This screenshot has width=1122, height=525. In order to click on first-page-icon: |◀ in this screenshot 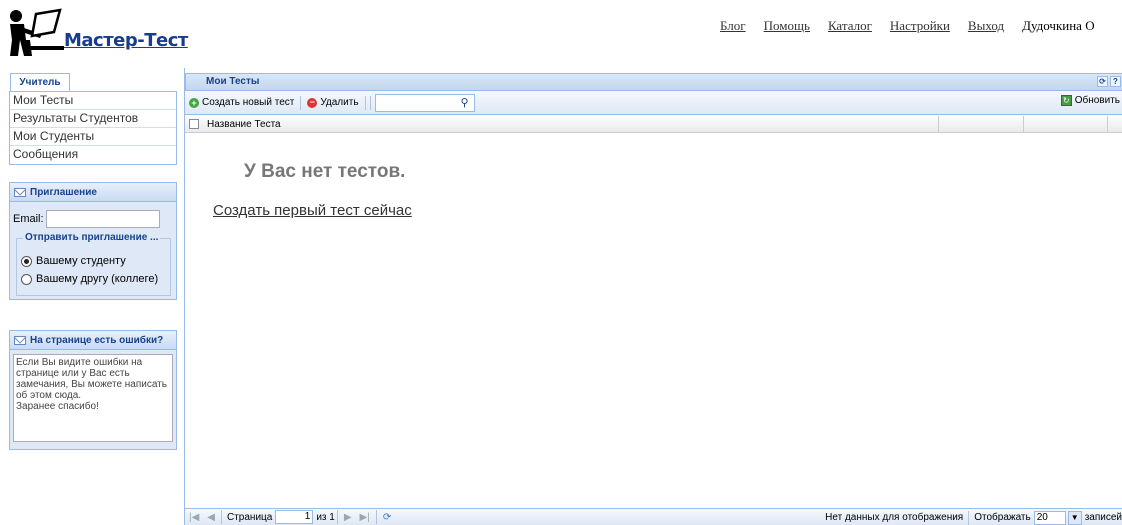, I will do `click(194, 517)`.